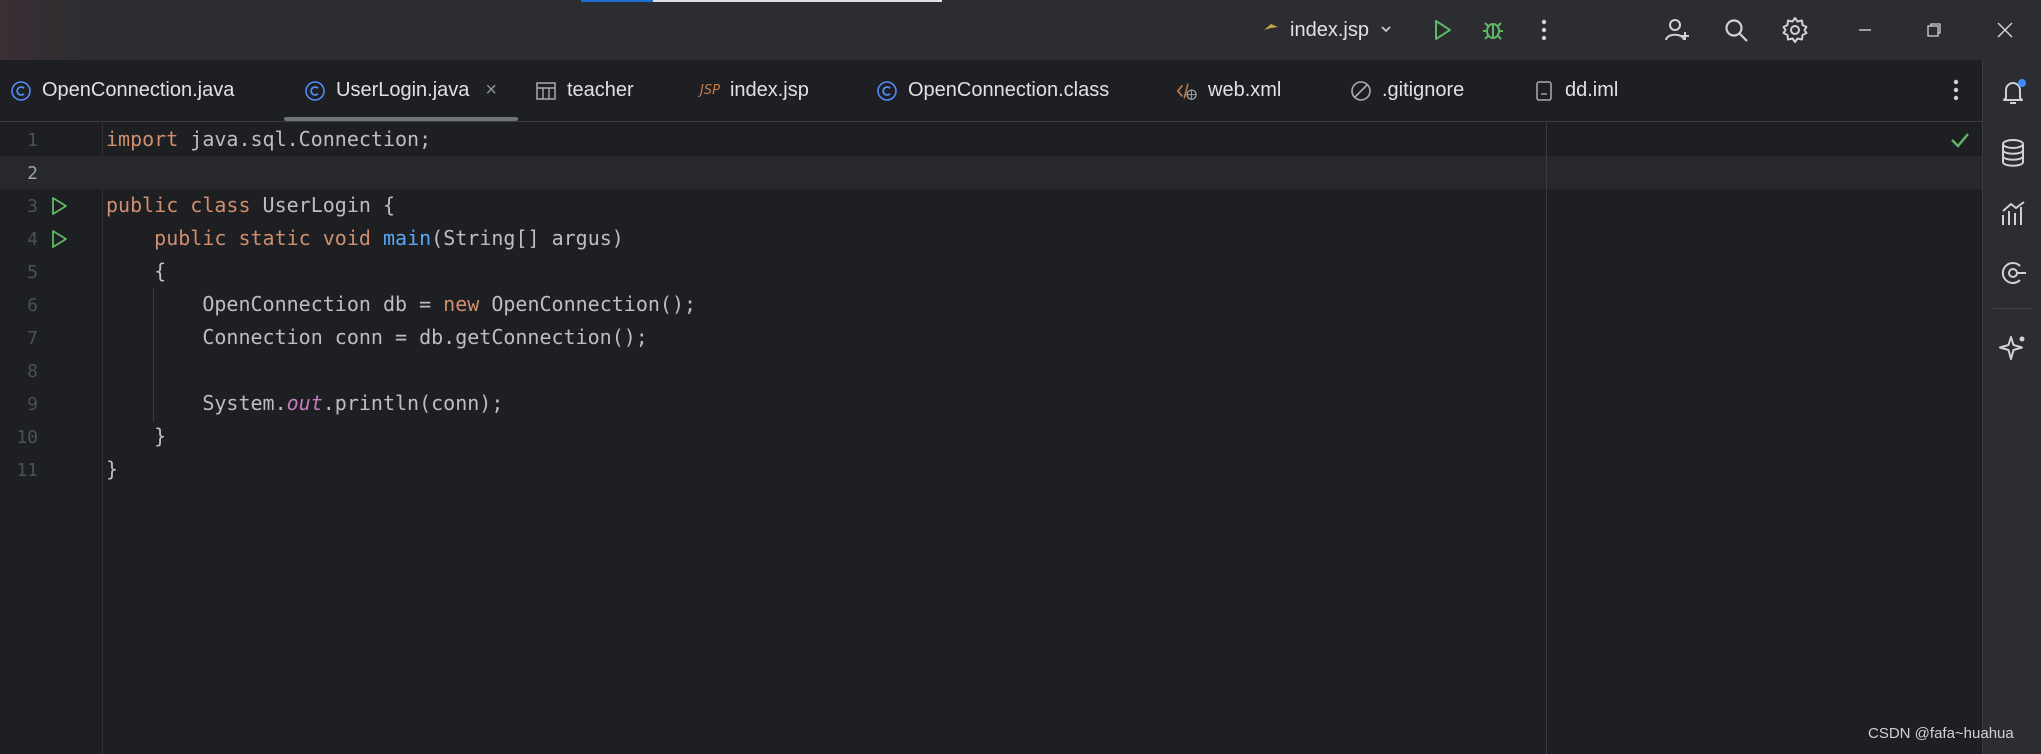 The image size is (2041, 754). Describe the element at coordinates (1736, 30) in the screenshot. I see `search-button` at that location.